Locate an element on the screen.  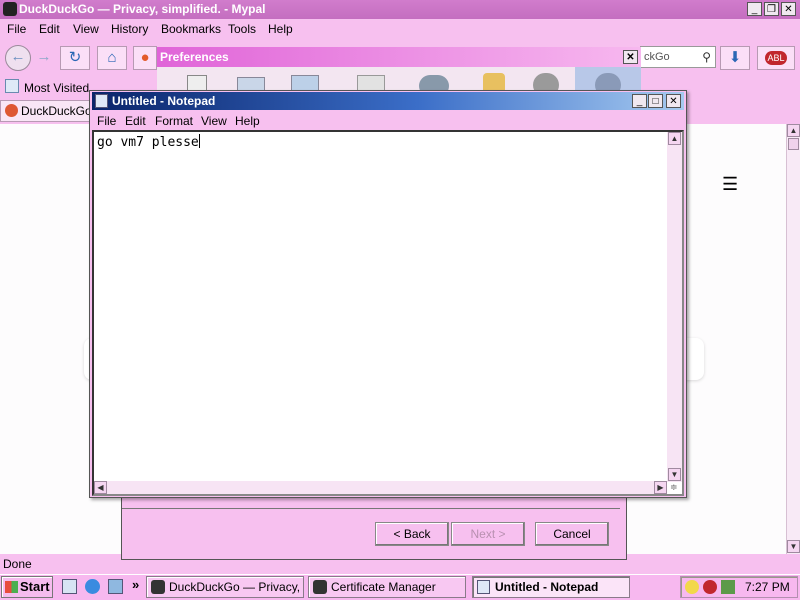
network-icon is located at coordinates (728, 587).